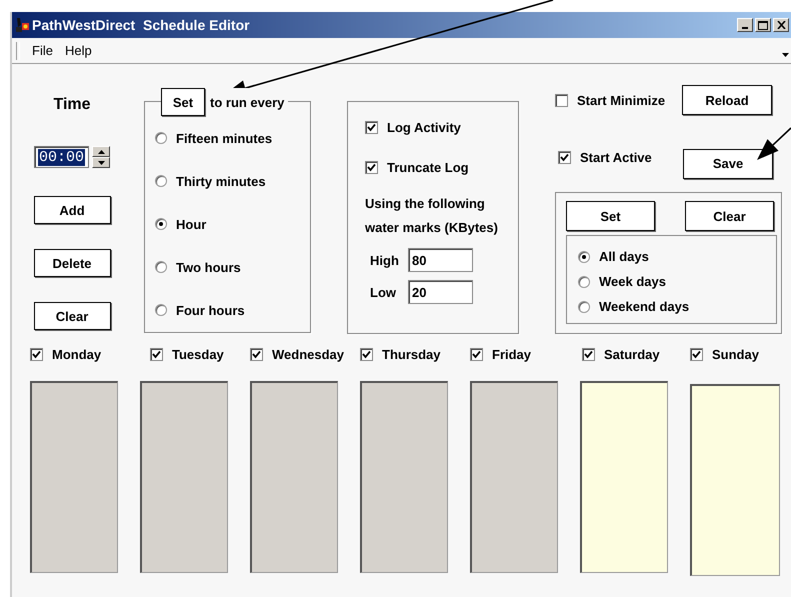  I want to click on radio-label: Four hours, so click(210, 310).